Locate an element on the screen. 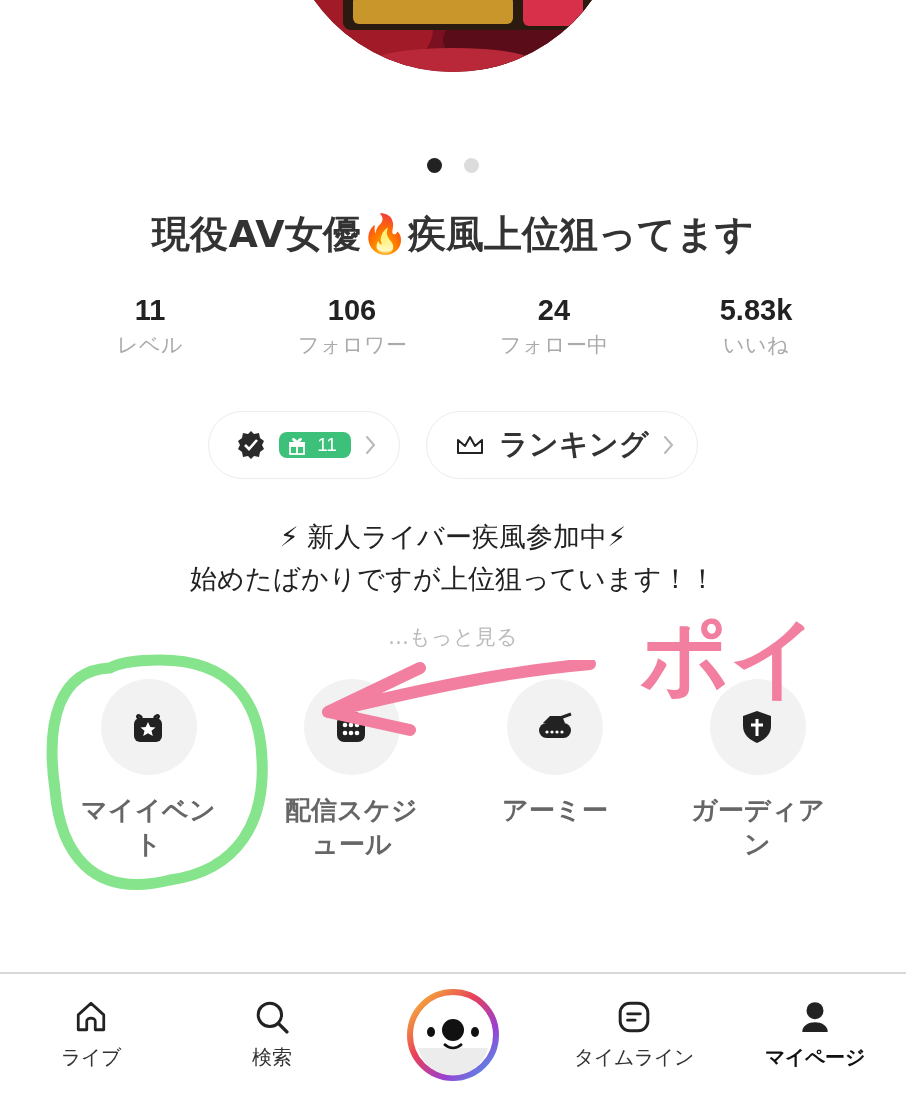  gift-count: 11 is located at coordinates (327, 445).